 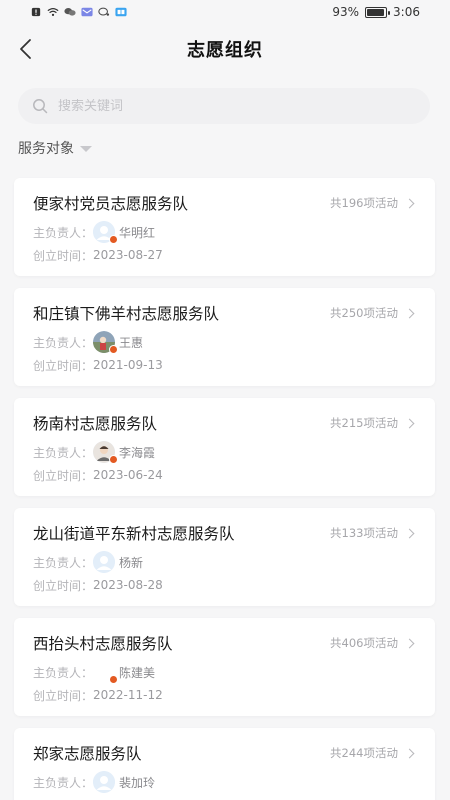 What do you see at coordinates (128, 255) in the screenshot?
I see `created-date: 2023-08-27` at bounding box center [128, 255].